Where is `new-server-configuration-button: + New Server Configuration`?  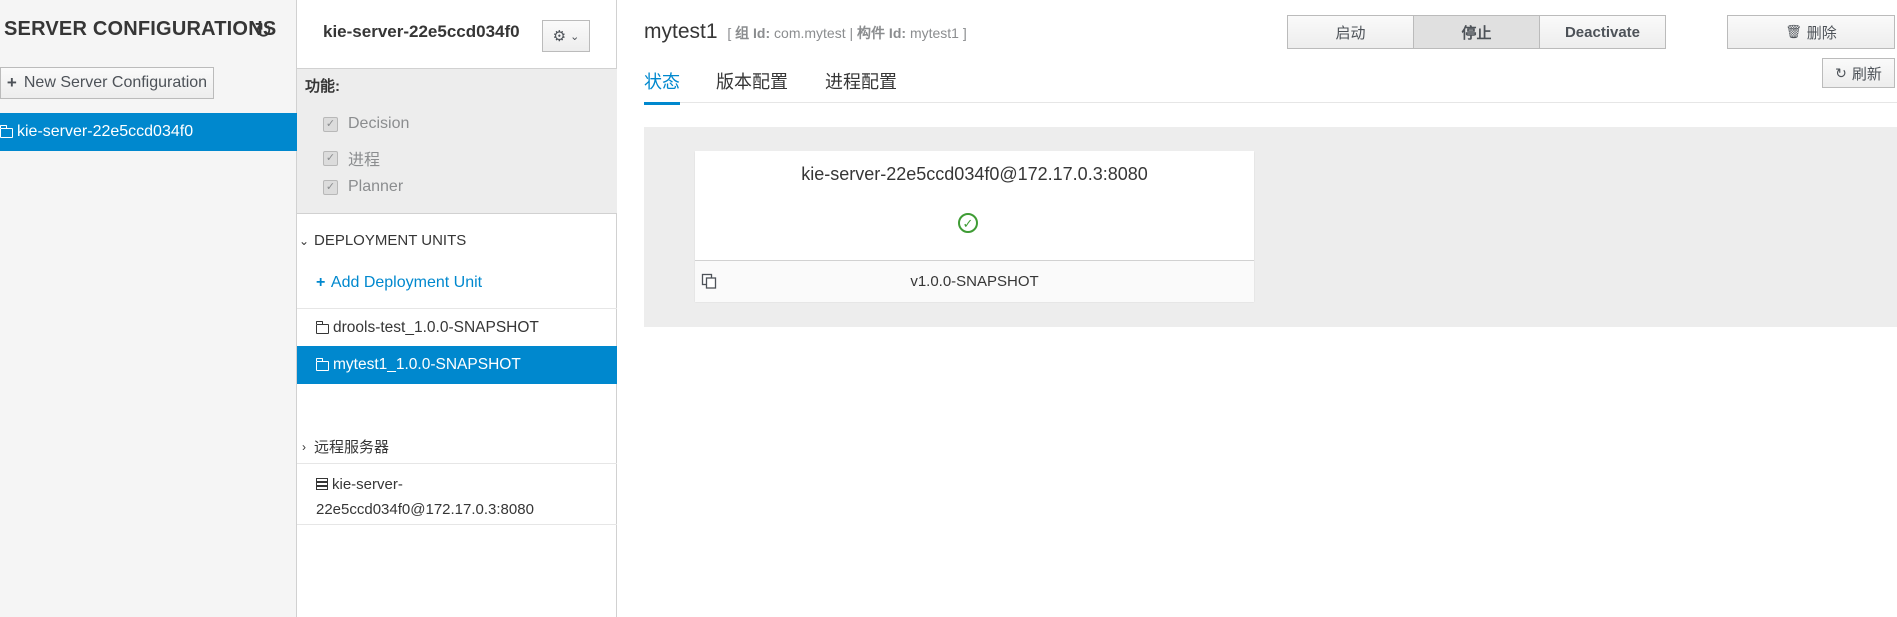
new-server-configuration-button: + New Server Configuration is located at coordinates (107, 83).